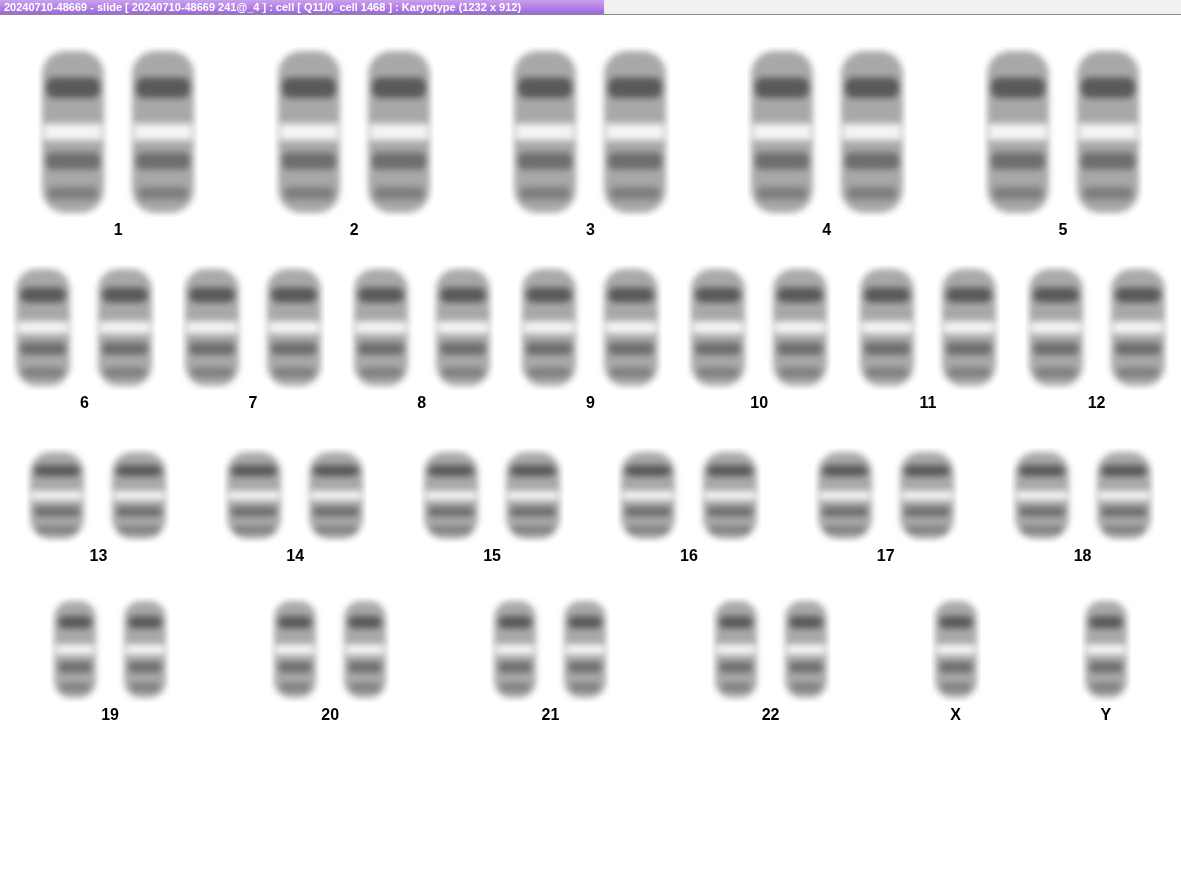  I want to click on chromosome-label: 5, so click(1063, 230).